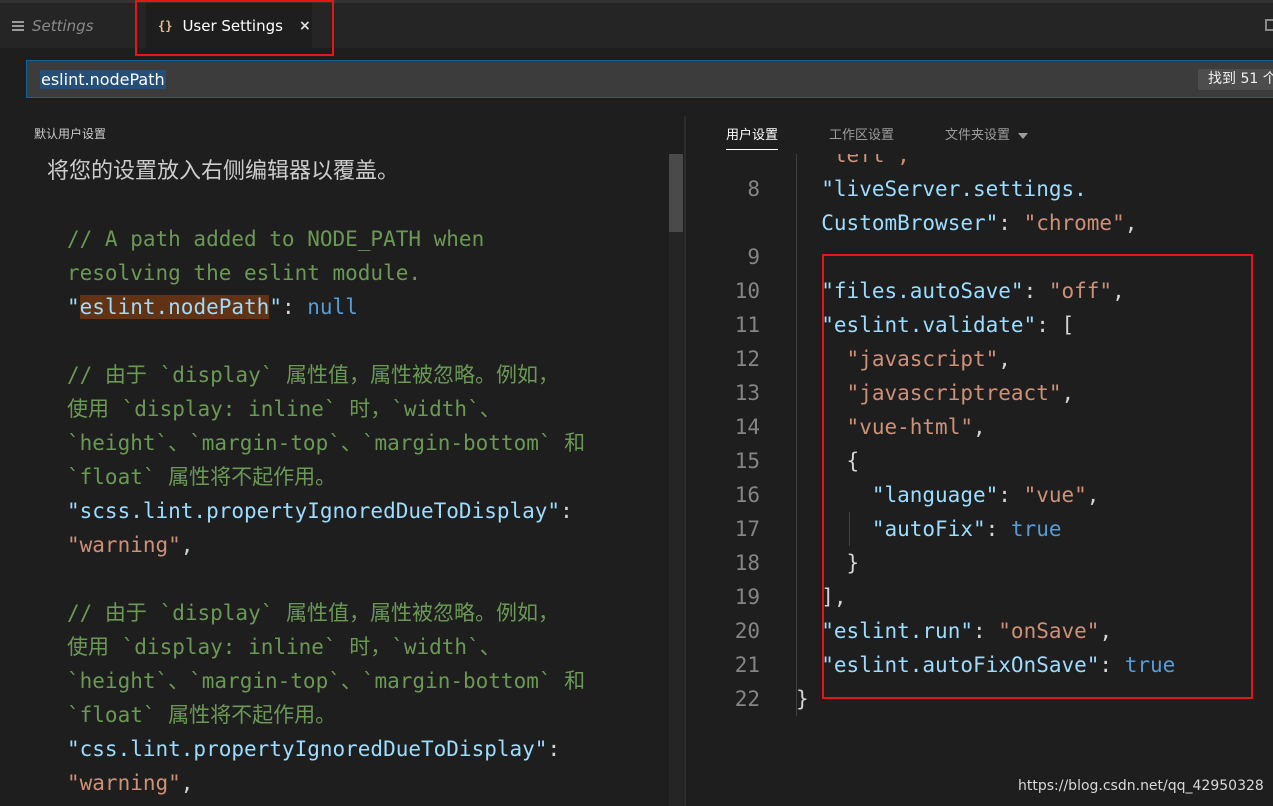  I want to click on line-number: 11, so click(747, 325).